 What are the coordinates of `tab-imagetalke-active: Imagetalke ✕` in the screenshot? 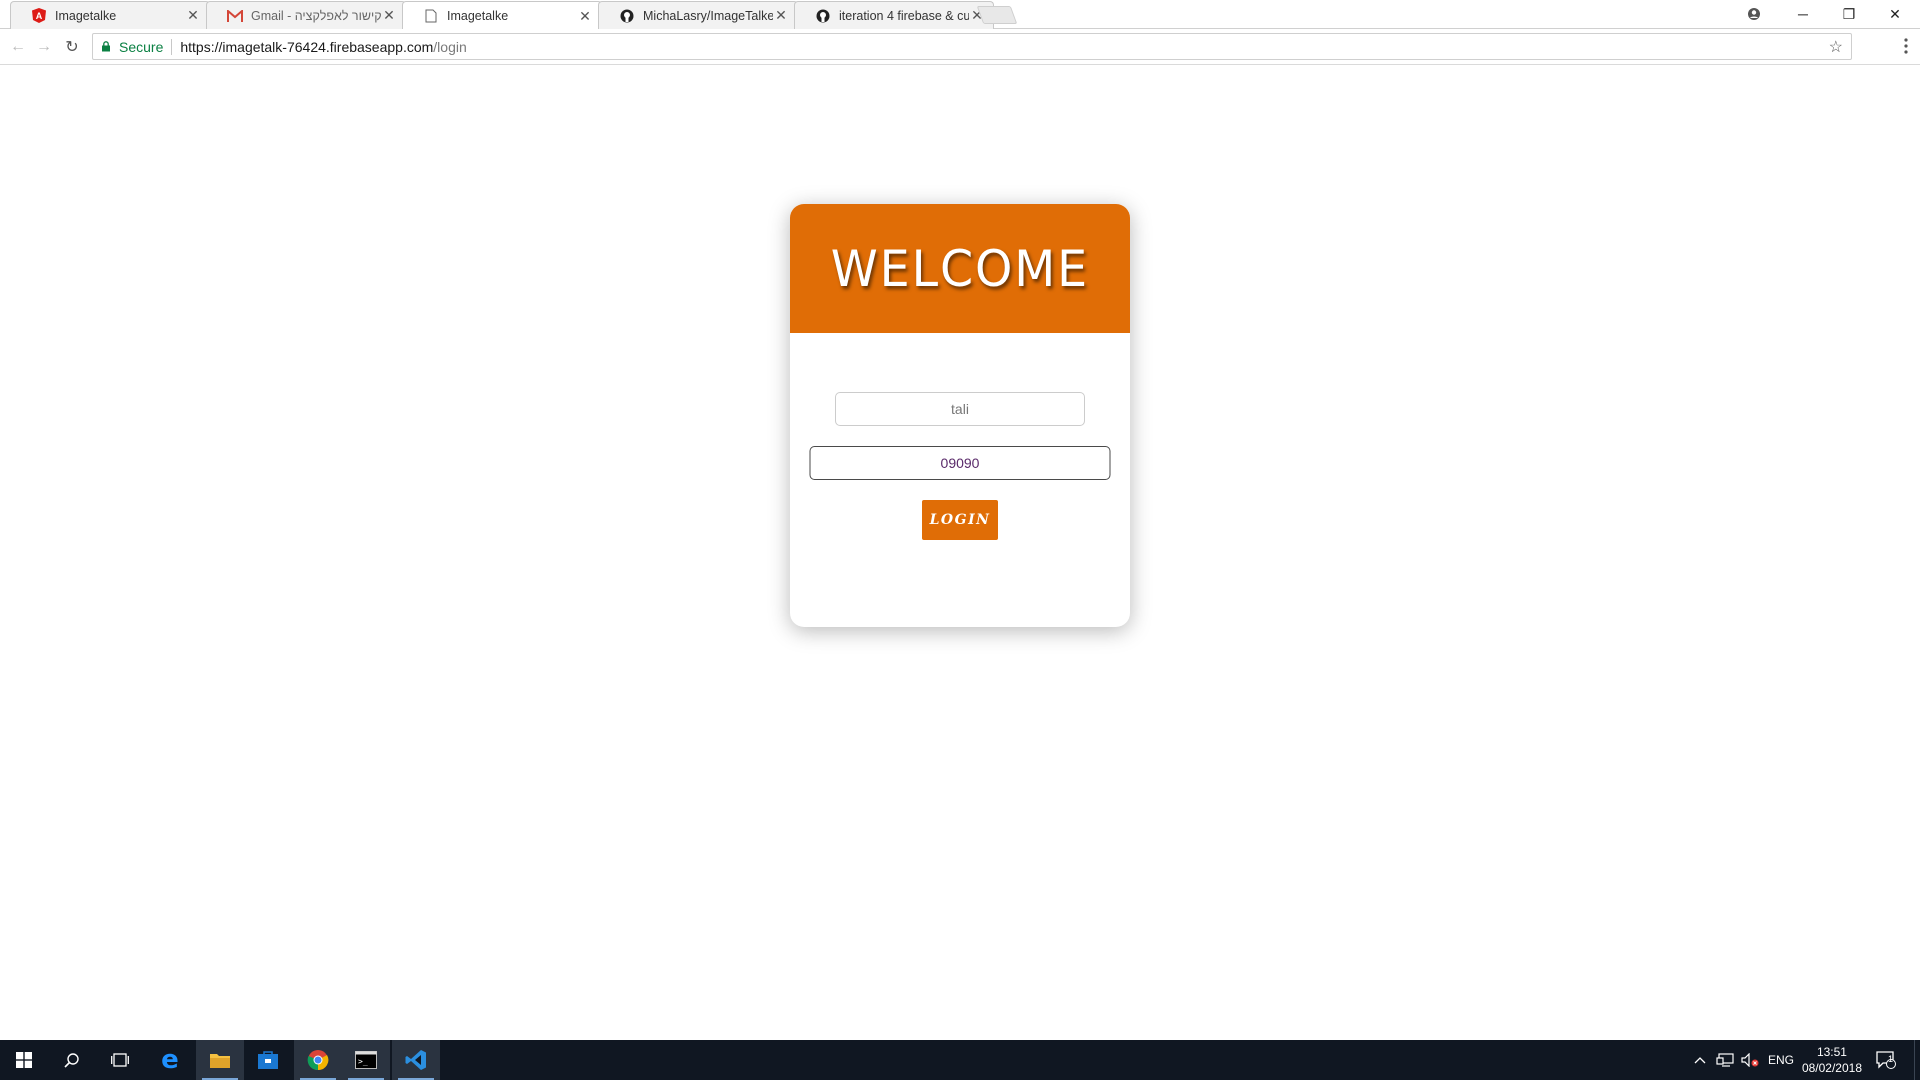 It's located at (502, 15).